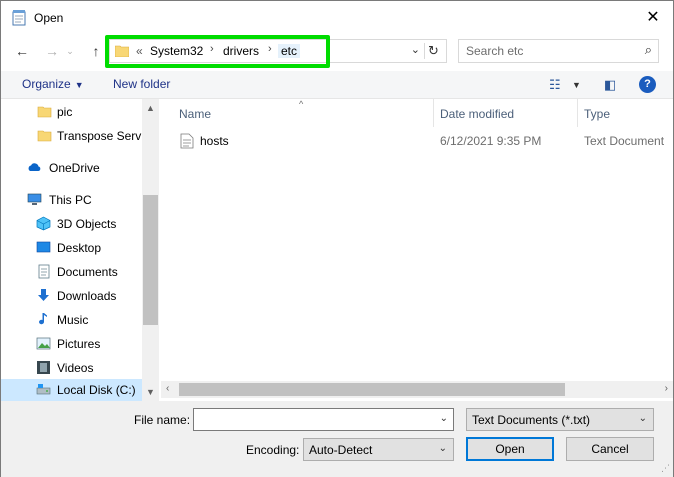 This screenshot has height=477, width=674. Describe the element at coordinates (597, 114) in the screenshot. I see `column-header-type: Type` at that location.